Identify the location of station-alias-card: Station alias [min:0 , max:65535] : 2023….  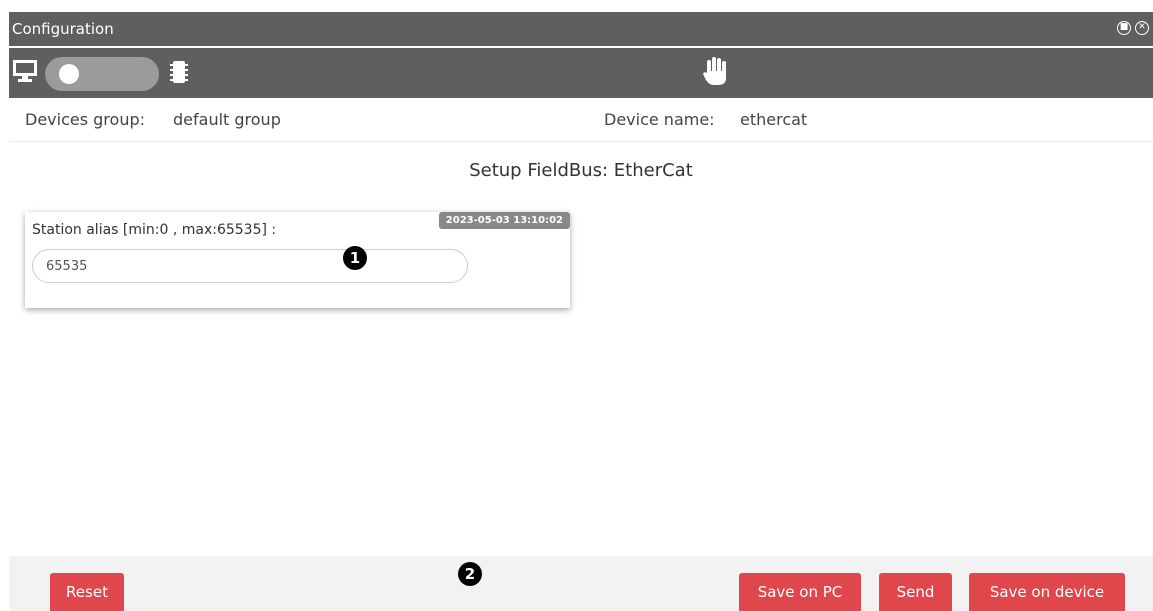
(297, 260).